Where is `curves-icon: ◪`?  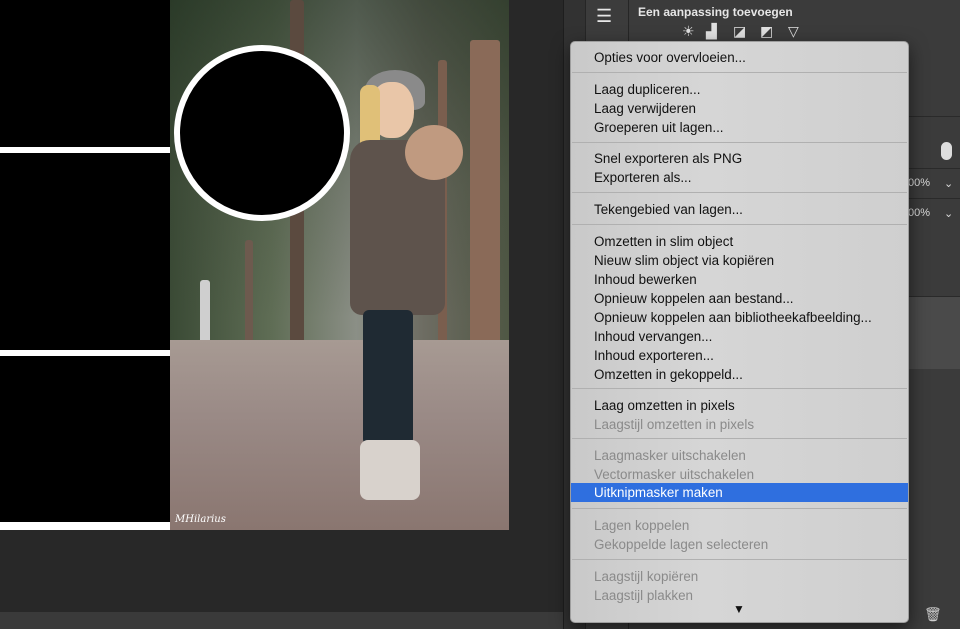
curves-icon: ◪ is located at coordinates (739, 31).